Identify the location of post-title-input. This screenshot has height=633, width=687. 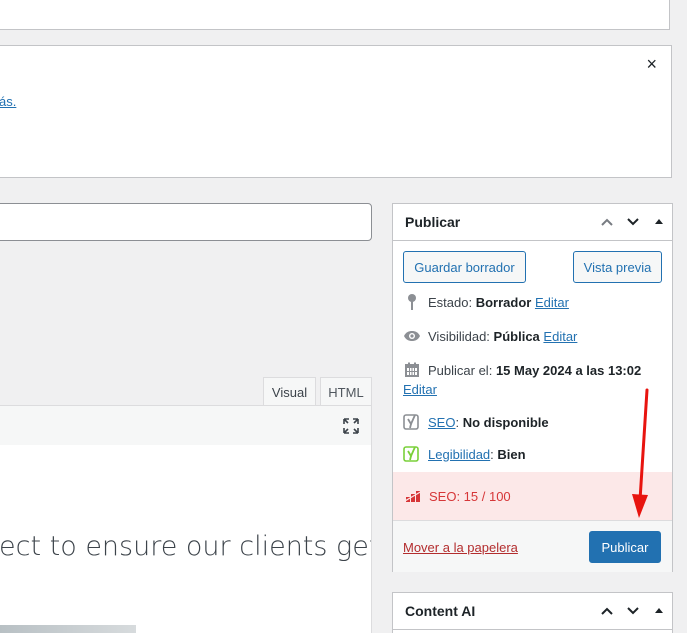
(186, 222).